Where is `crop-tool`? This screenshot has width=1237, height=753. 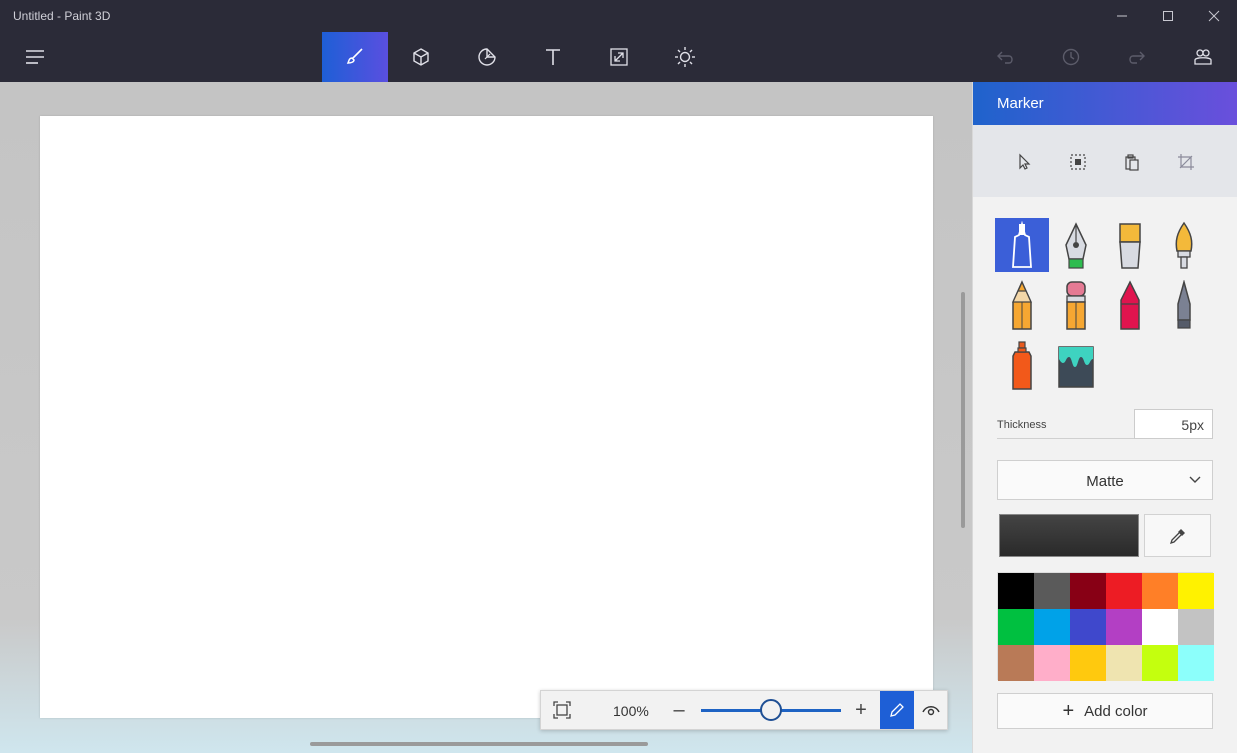
crop-tool is located at coordinates (1186, 162).